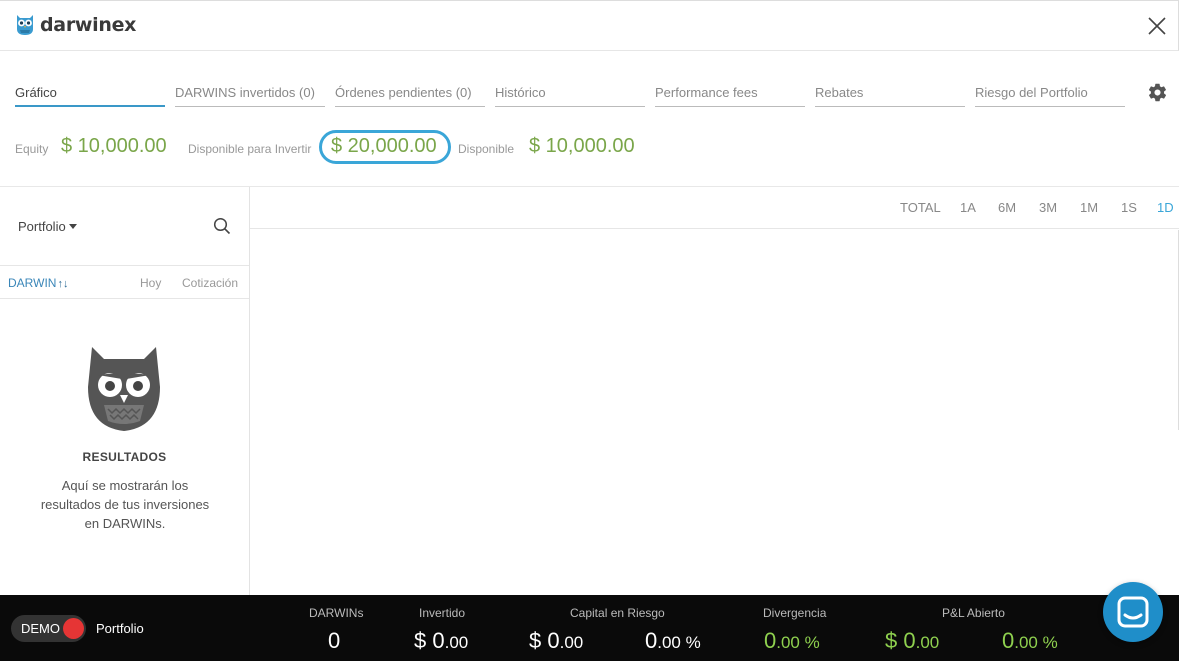 This screenshot has height=661, width=1179. What do you see at coordinates (920, 207) in the screenshot?
I see `range-total: TOTAL` at bounding box center [920, 207].